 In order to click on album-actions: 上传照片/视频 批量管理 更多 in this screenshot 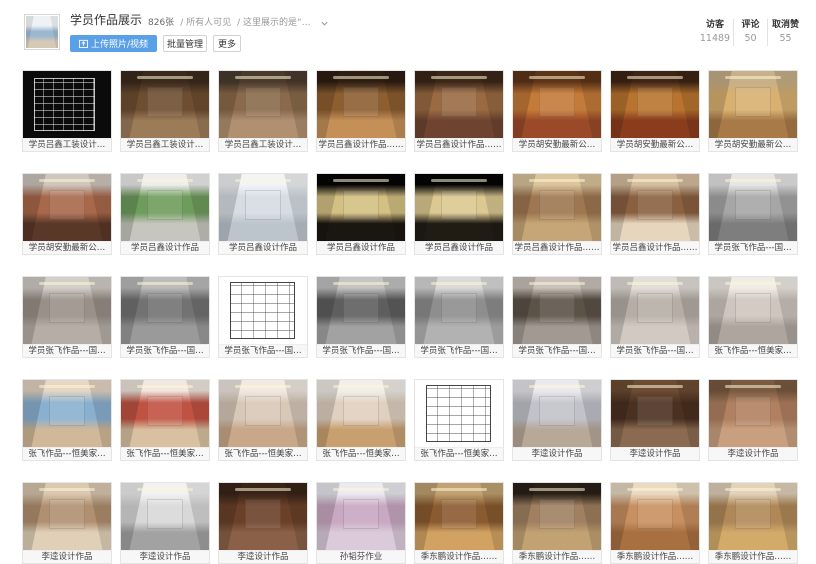, I will do `click(155, 43)`.